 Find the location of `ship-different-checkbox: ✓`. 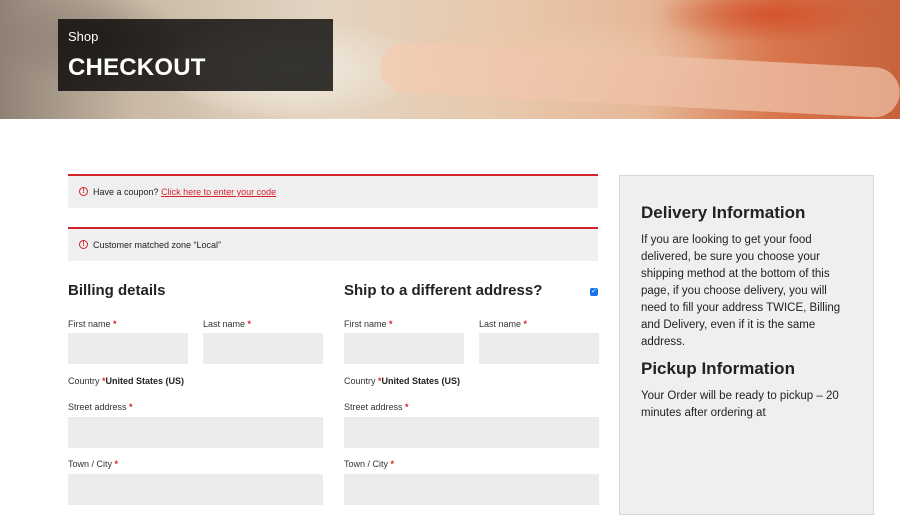

ship-different-checkbox: ✓ is located at coordinates (594, 292).